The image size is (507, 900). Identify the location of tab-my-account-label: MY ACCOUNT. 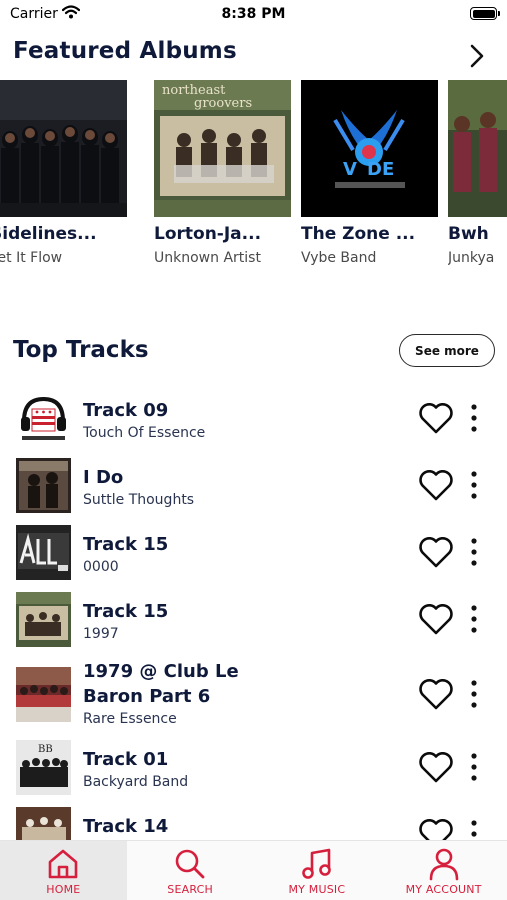
(443, 889).